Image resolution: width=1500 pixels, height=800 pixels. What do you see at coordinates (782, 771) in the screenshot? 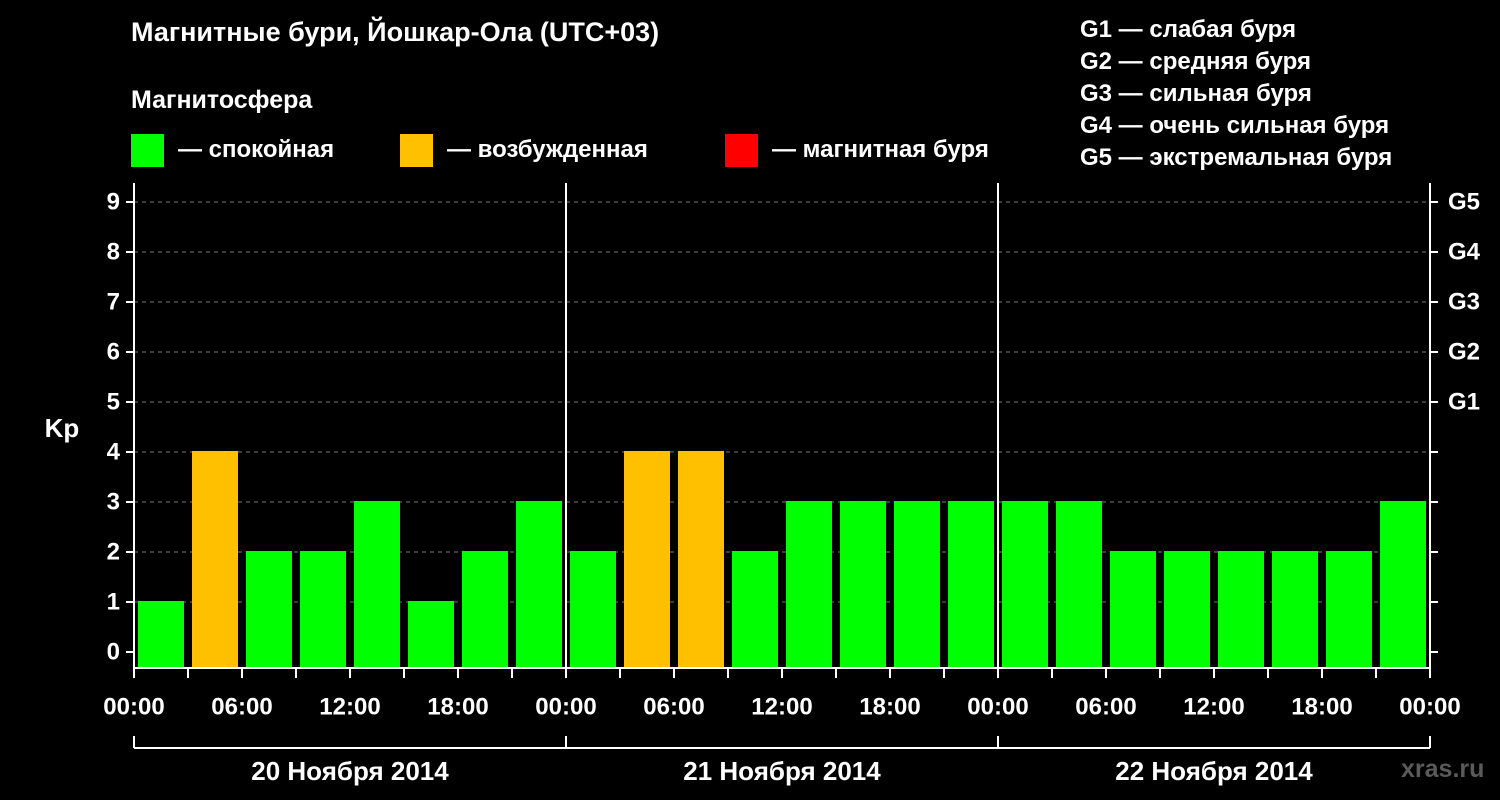
I see `day-label: 21 Ноября 2014` at bounding box center [782, 771].